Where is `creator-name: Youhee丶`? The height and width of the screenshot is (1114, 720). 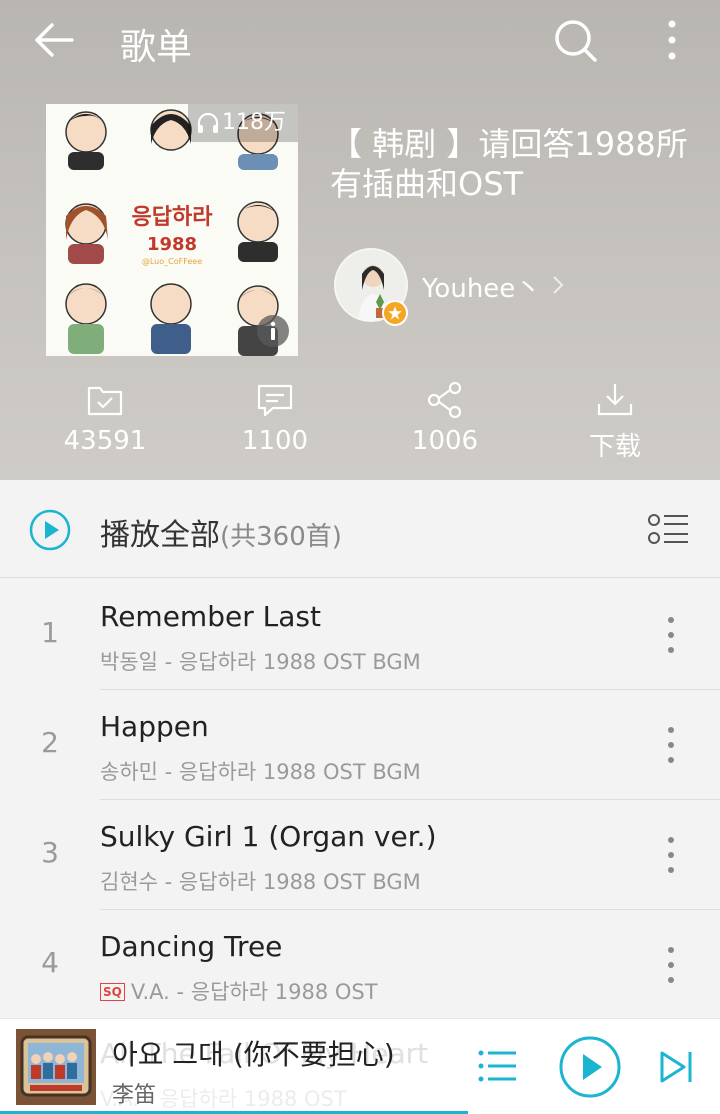 creator-name: Youhee丶 is located at coordinates (482, 289).